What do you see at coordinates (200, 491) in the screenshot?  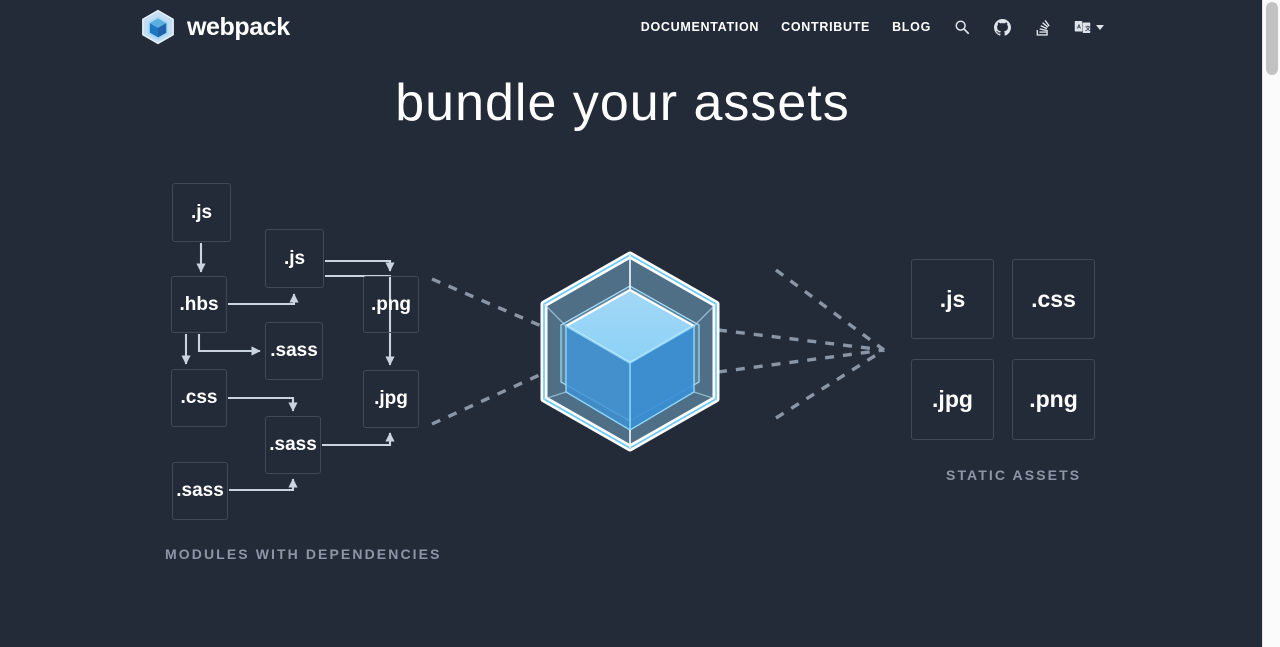 I see `module-node-sass-3: .sass` at bounding box center [200, 491].